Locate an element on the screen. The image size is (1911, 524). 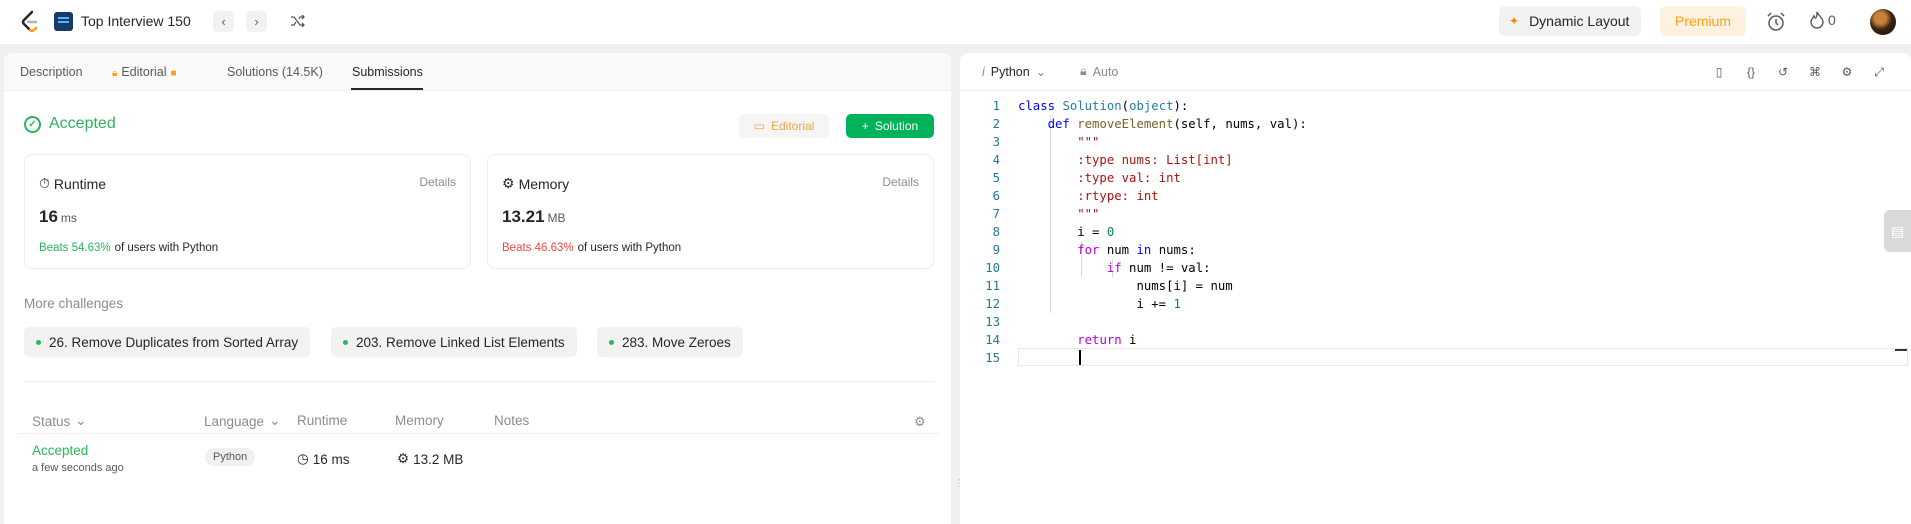
editorial-button: ▭ Editorial is located at coordinates (784, 126).